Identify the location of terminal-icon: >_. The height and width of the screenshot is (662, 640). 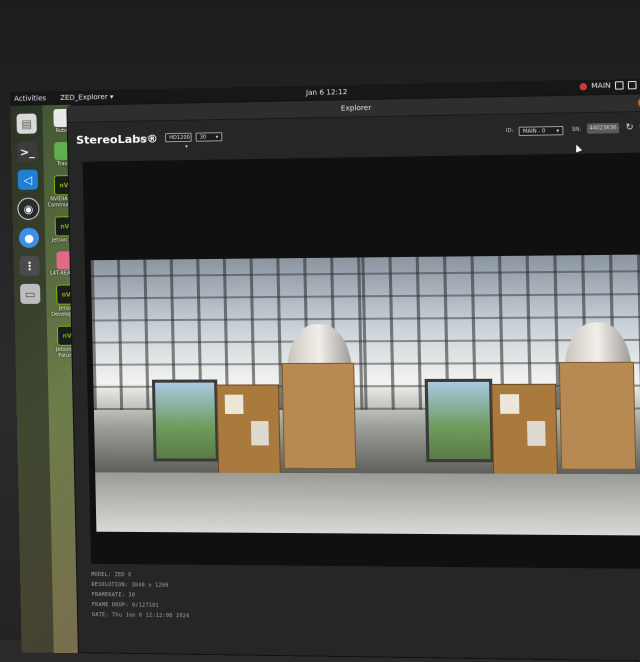
(27, 152).